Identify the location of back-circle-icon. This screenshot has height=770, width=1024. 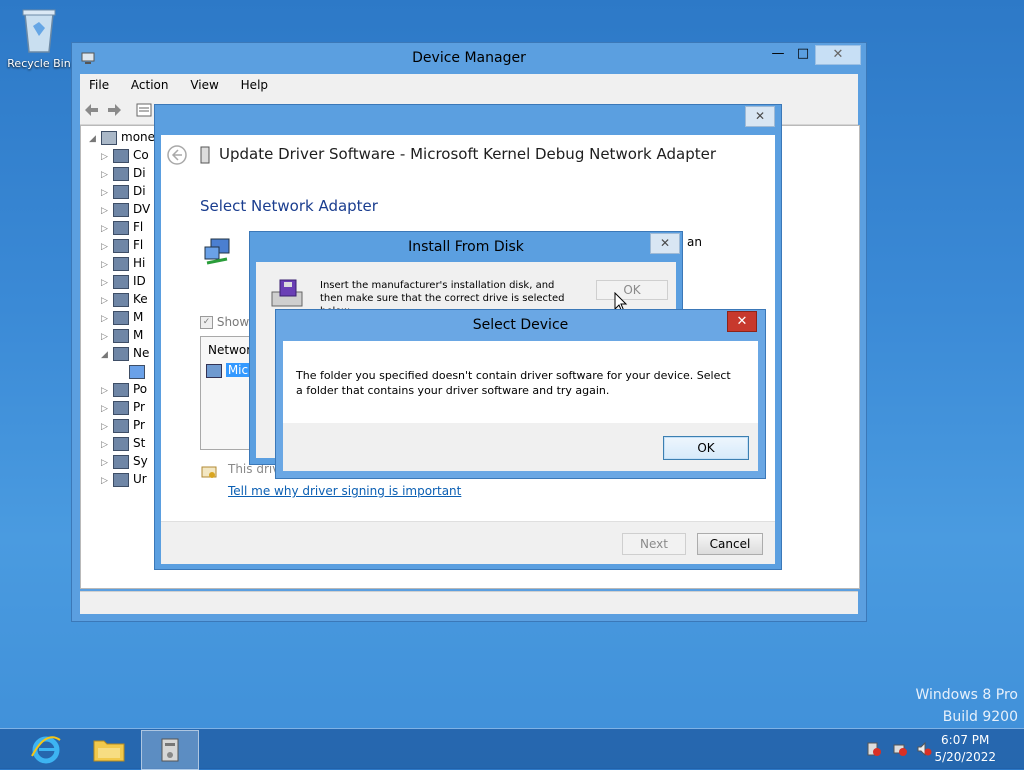
(177, 155).